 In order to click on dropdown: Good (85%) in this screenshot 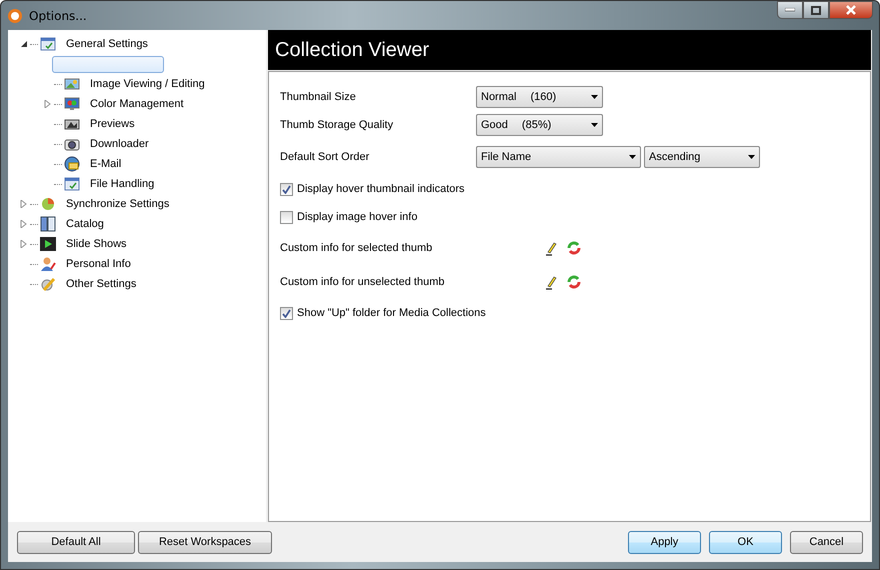, I will do `click(539, 125)`.